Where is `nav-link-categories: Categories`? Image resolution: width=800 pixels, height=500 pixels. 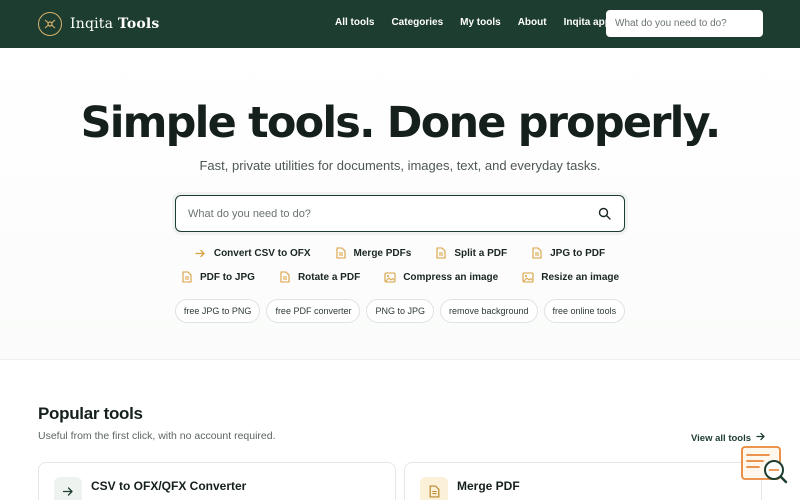
nav-link-categories: Categories is located at coordinates (417, 22).